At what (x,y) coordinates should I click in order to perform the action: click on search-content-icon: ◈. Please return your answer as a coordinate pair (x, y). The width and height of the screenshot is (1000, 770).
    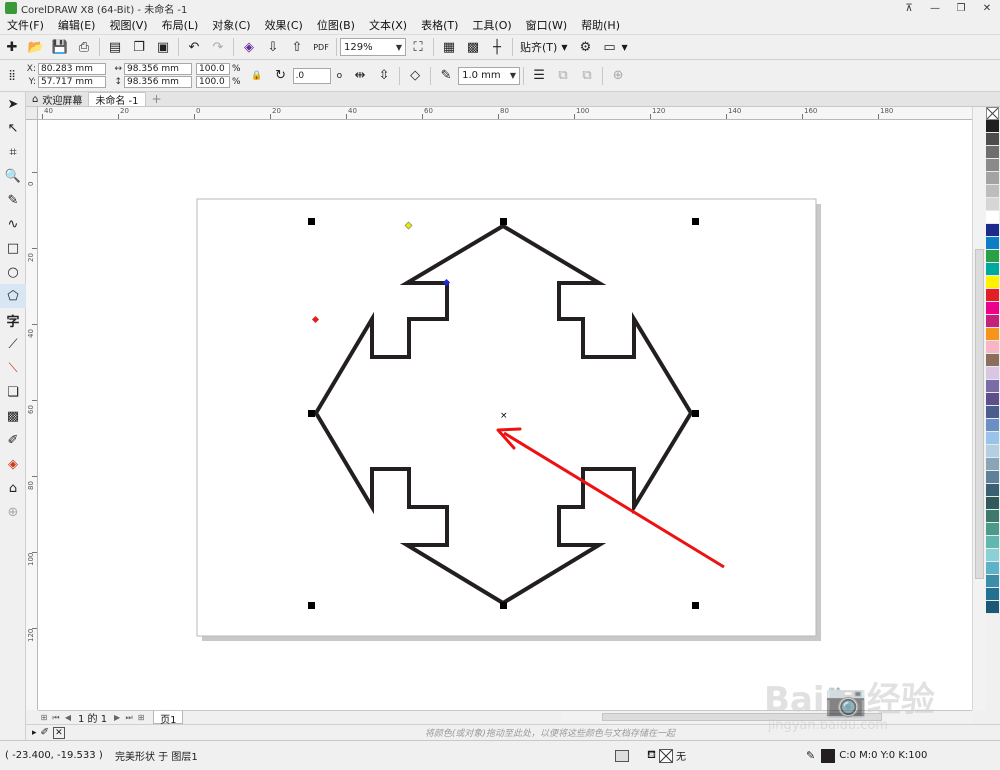
    Looking at the image, I should click on (249, 47).